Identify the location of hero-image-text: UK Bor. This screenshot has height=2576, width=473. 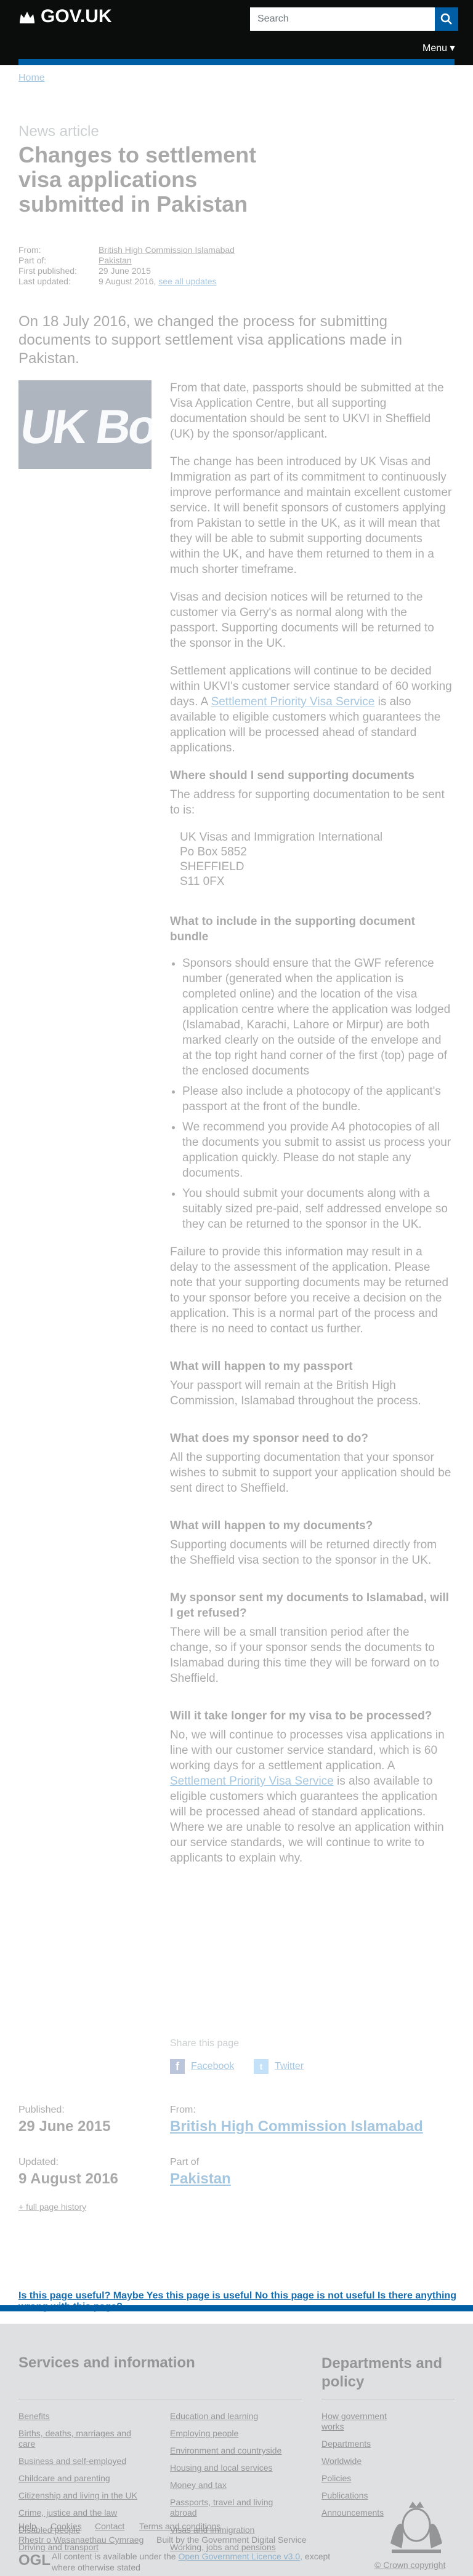
(85, 426).